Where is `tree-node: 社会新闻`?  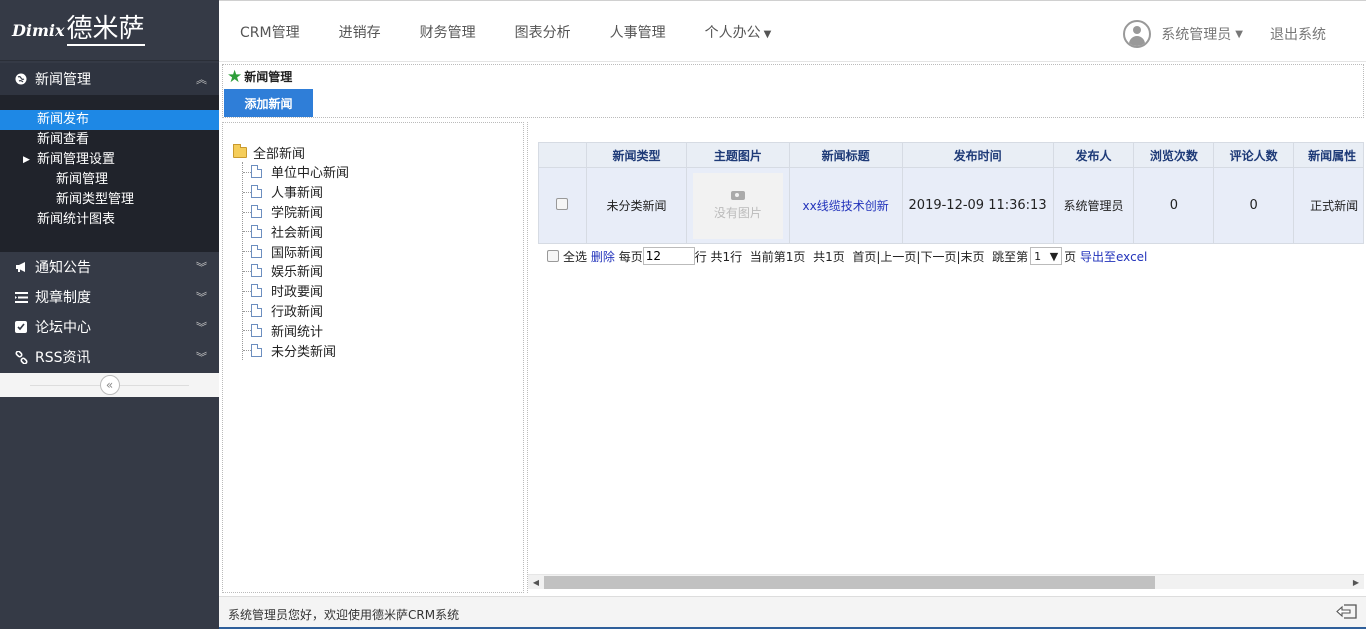
tree-node: 社会新闻 is located at coordinates (296, 231).